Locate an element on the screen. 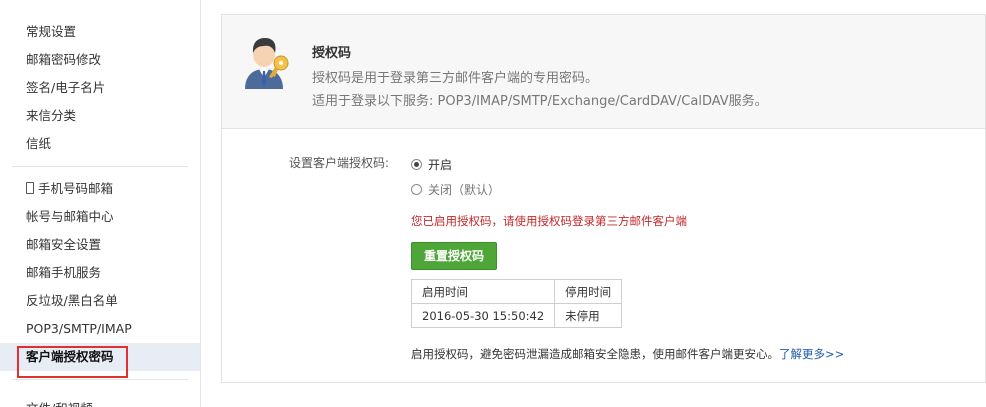 The width and height of the screenshot is (986, 407). sidebar-item-label: 邮箱手机服务 is located at coordinates (64, 272).